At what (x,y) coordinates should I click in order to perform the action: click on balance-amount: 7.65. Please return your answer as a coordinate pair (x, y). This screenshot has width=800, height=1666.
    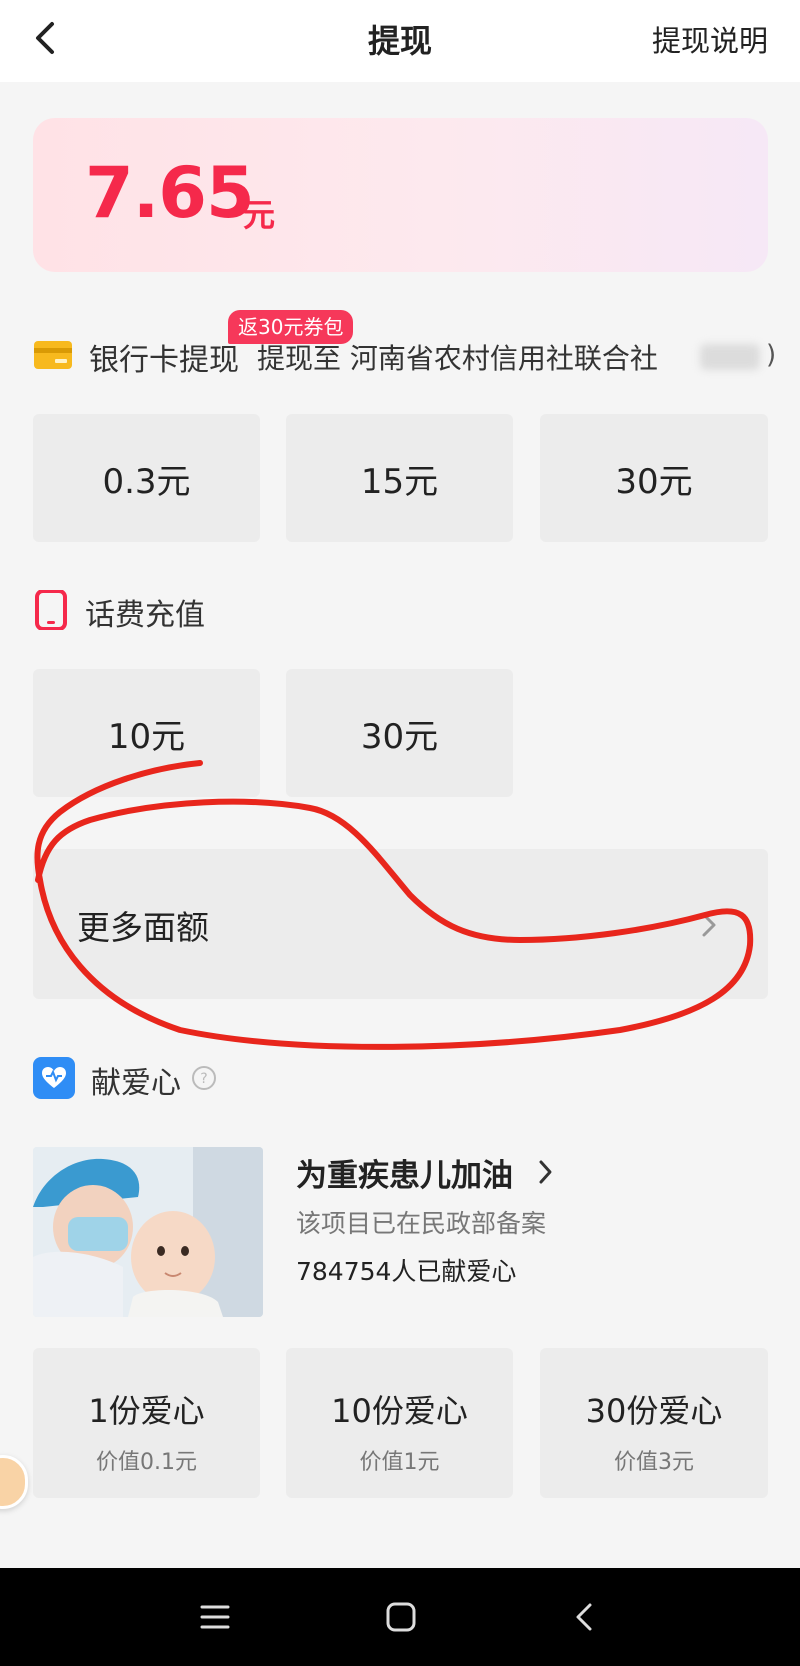
    Looking at the image, I should click on (170, 193).